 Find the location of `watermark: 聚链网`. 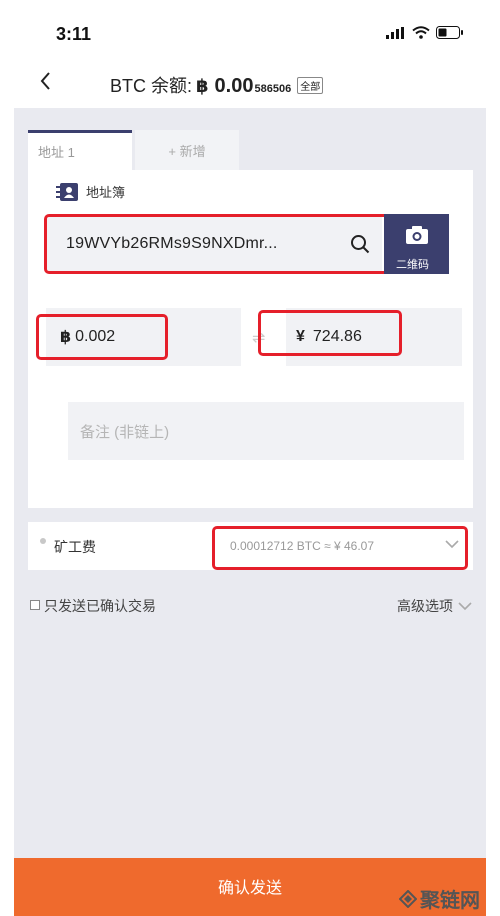

watermark: 聚链网 is located at coordinates (439, 898).